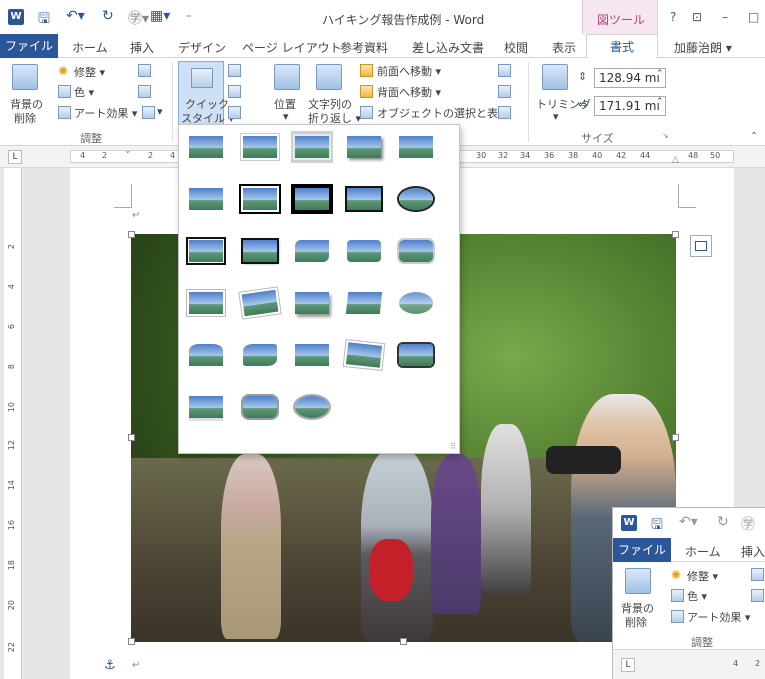 Image resolution: width=765 pixels, height=679 pixels. What do you see at coordinates (725, 17) in the screenshot?
I see `minimize-button: –` at bounding box center [725, 17].